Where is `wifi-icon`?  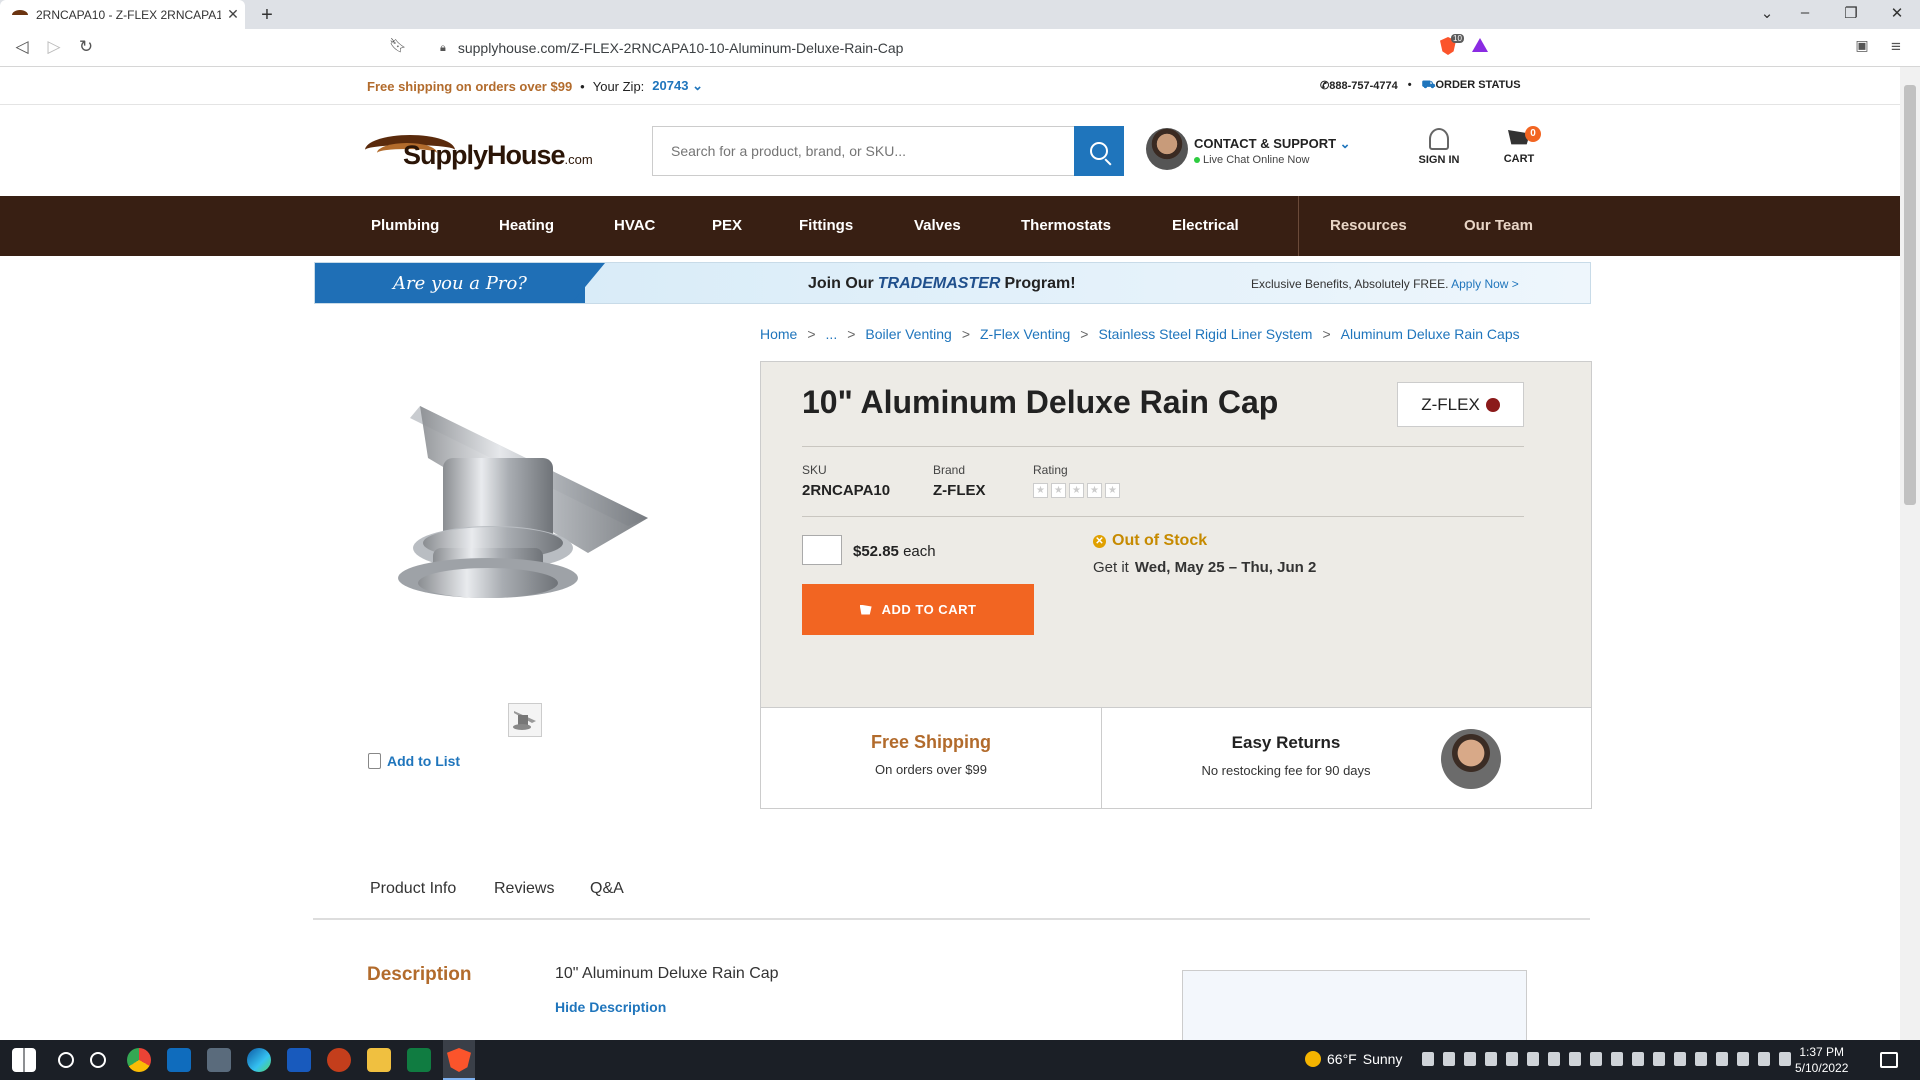
wifi-icon is located at coordinates (1743, 1059).